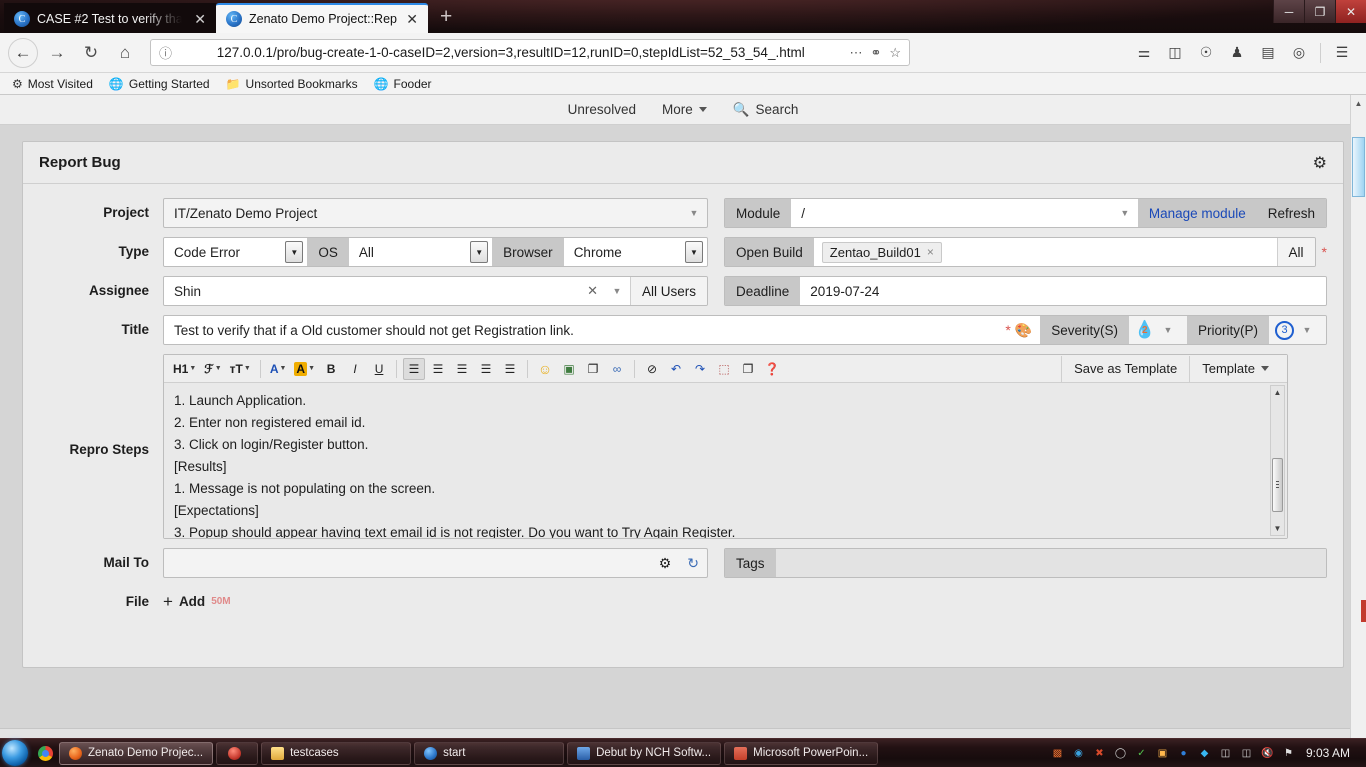 The height and width of the screenshot is (767, 1366). I want to click on account-icon: ☉, so click(1206, 53).